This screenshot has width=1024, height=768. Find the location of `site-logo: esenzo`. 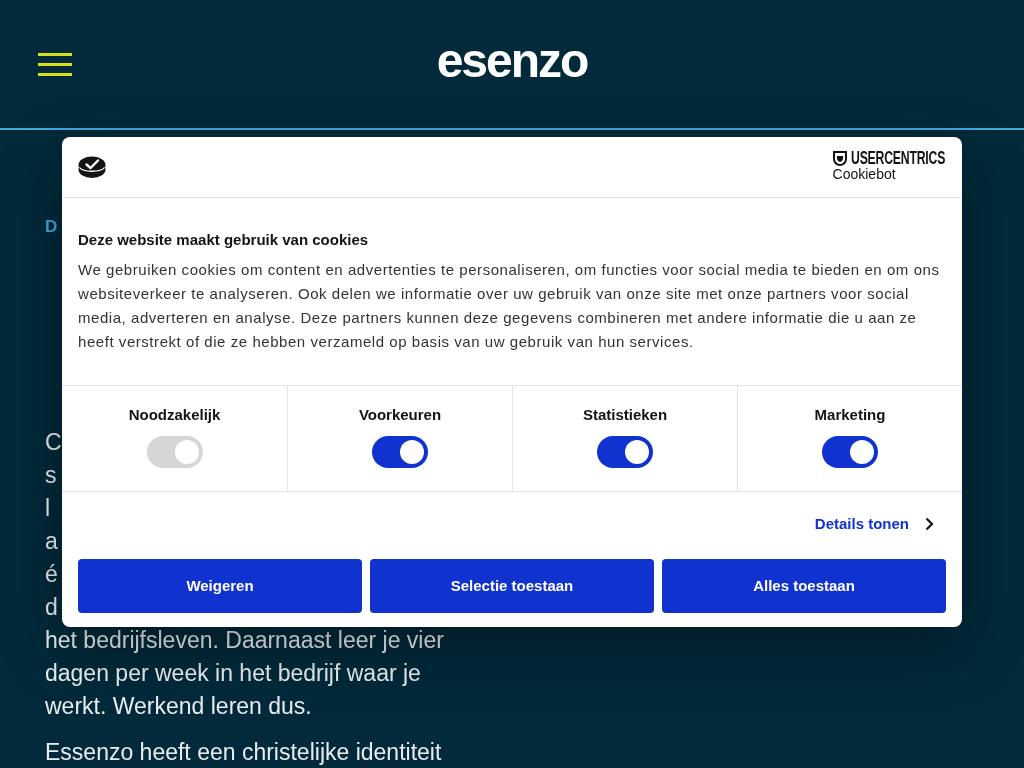

site-logo: esenzo is located at coordinates (512, 61).